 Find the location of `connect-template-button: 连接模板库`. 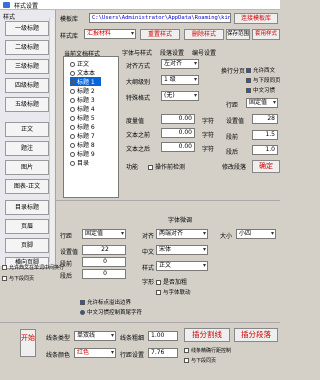

connect-template-button: 连接模板库 is located at coordinates (256, 18).